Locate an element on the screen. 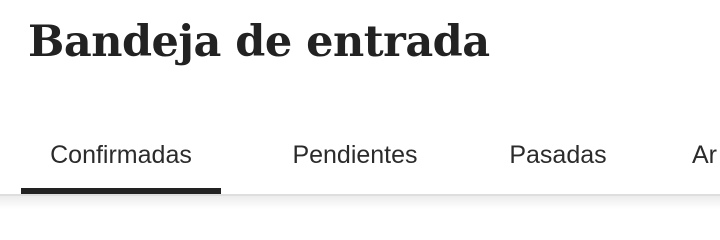 The width and height of the screenshot is (720, 240). tab-label-partial: Ar is located at coordinates (704, 155).